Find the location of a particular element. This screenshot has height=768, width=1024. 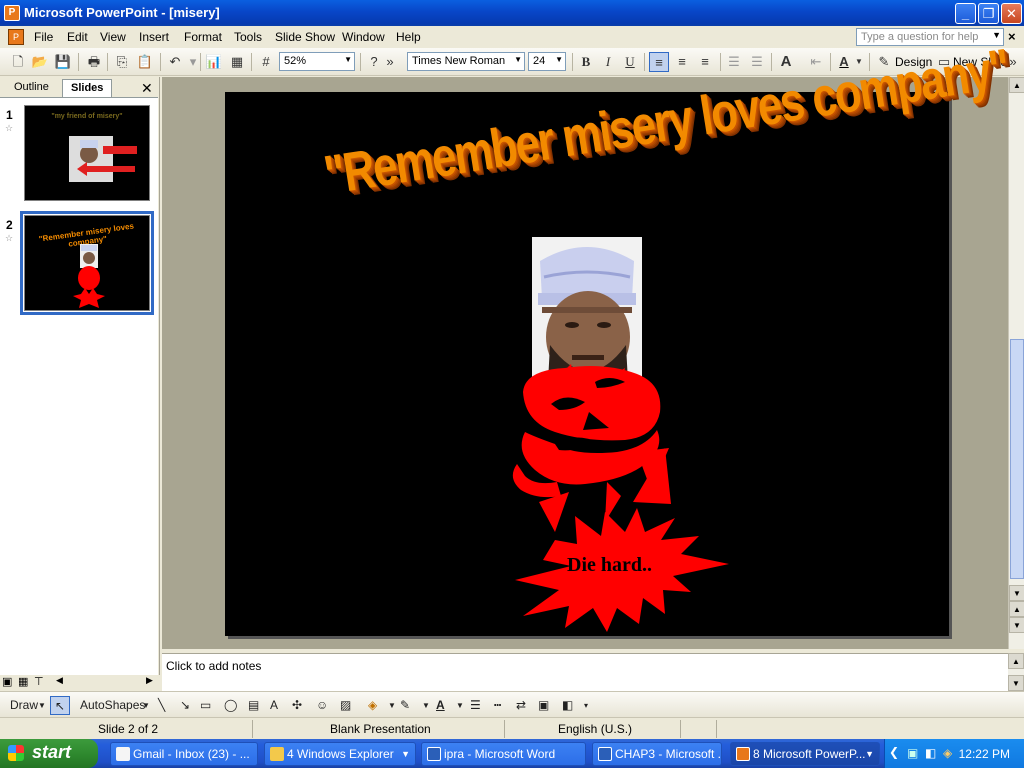

slide-show-icon: ⊤ is located at coordinates (39, 681).